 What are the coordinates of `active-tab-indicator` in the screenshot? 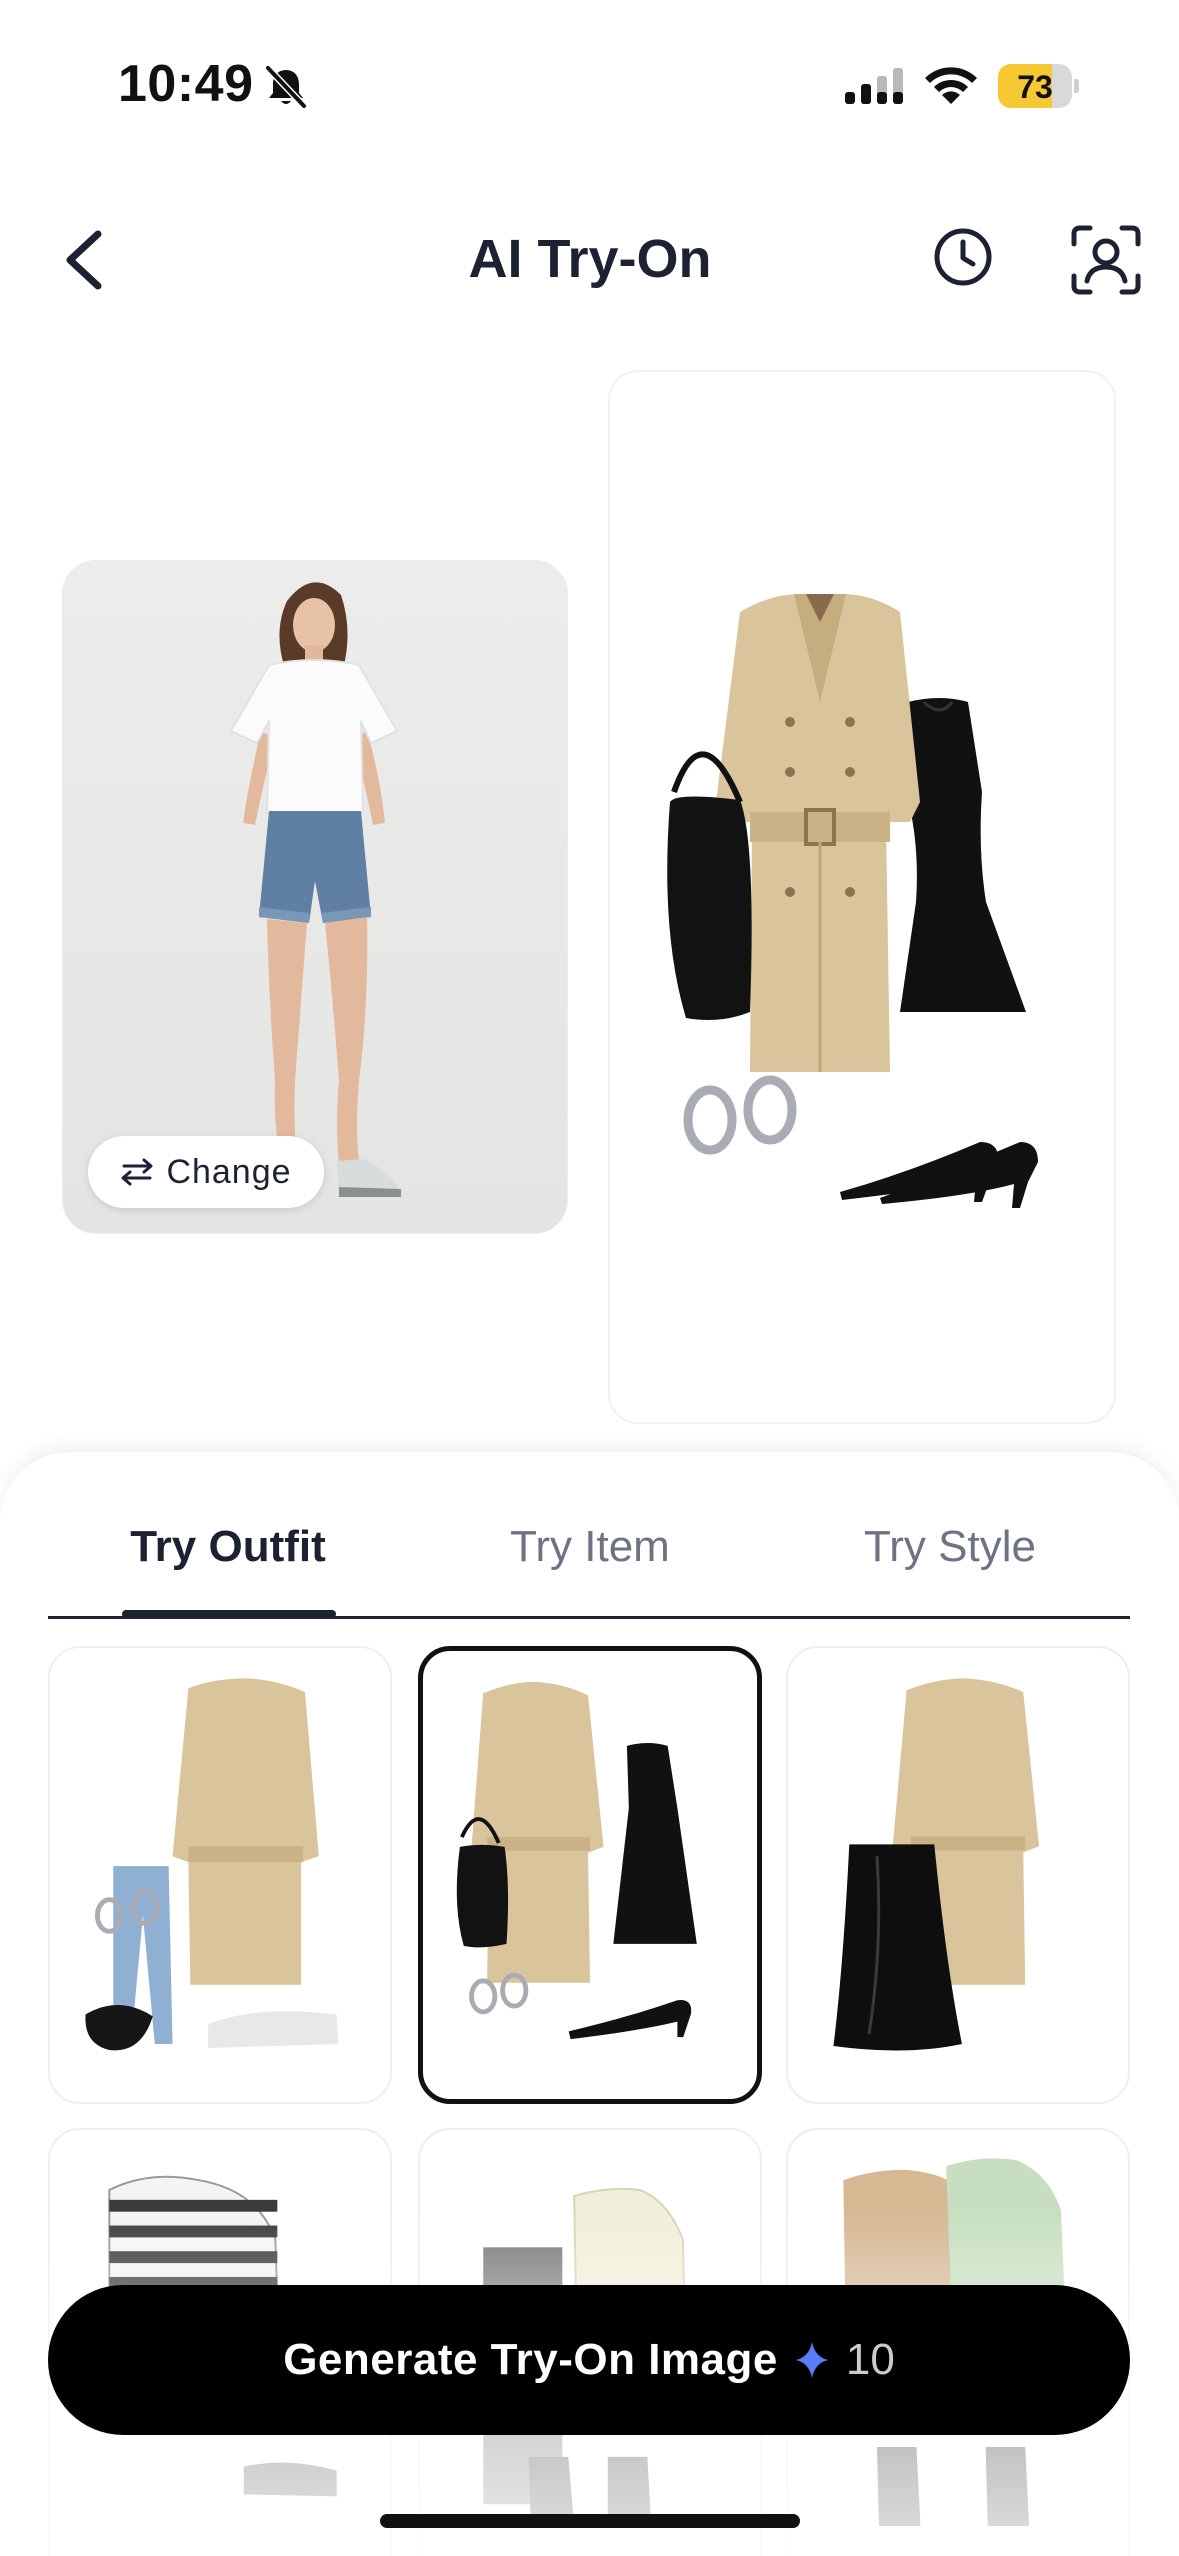 It's located at (229, 1614).